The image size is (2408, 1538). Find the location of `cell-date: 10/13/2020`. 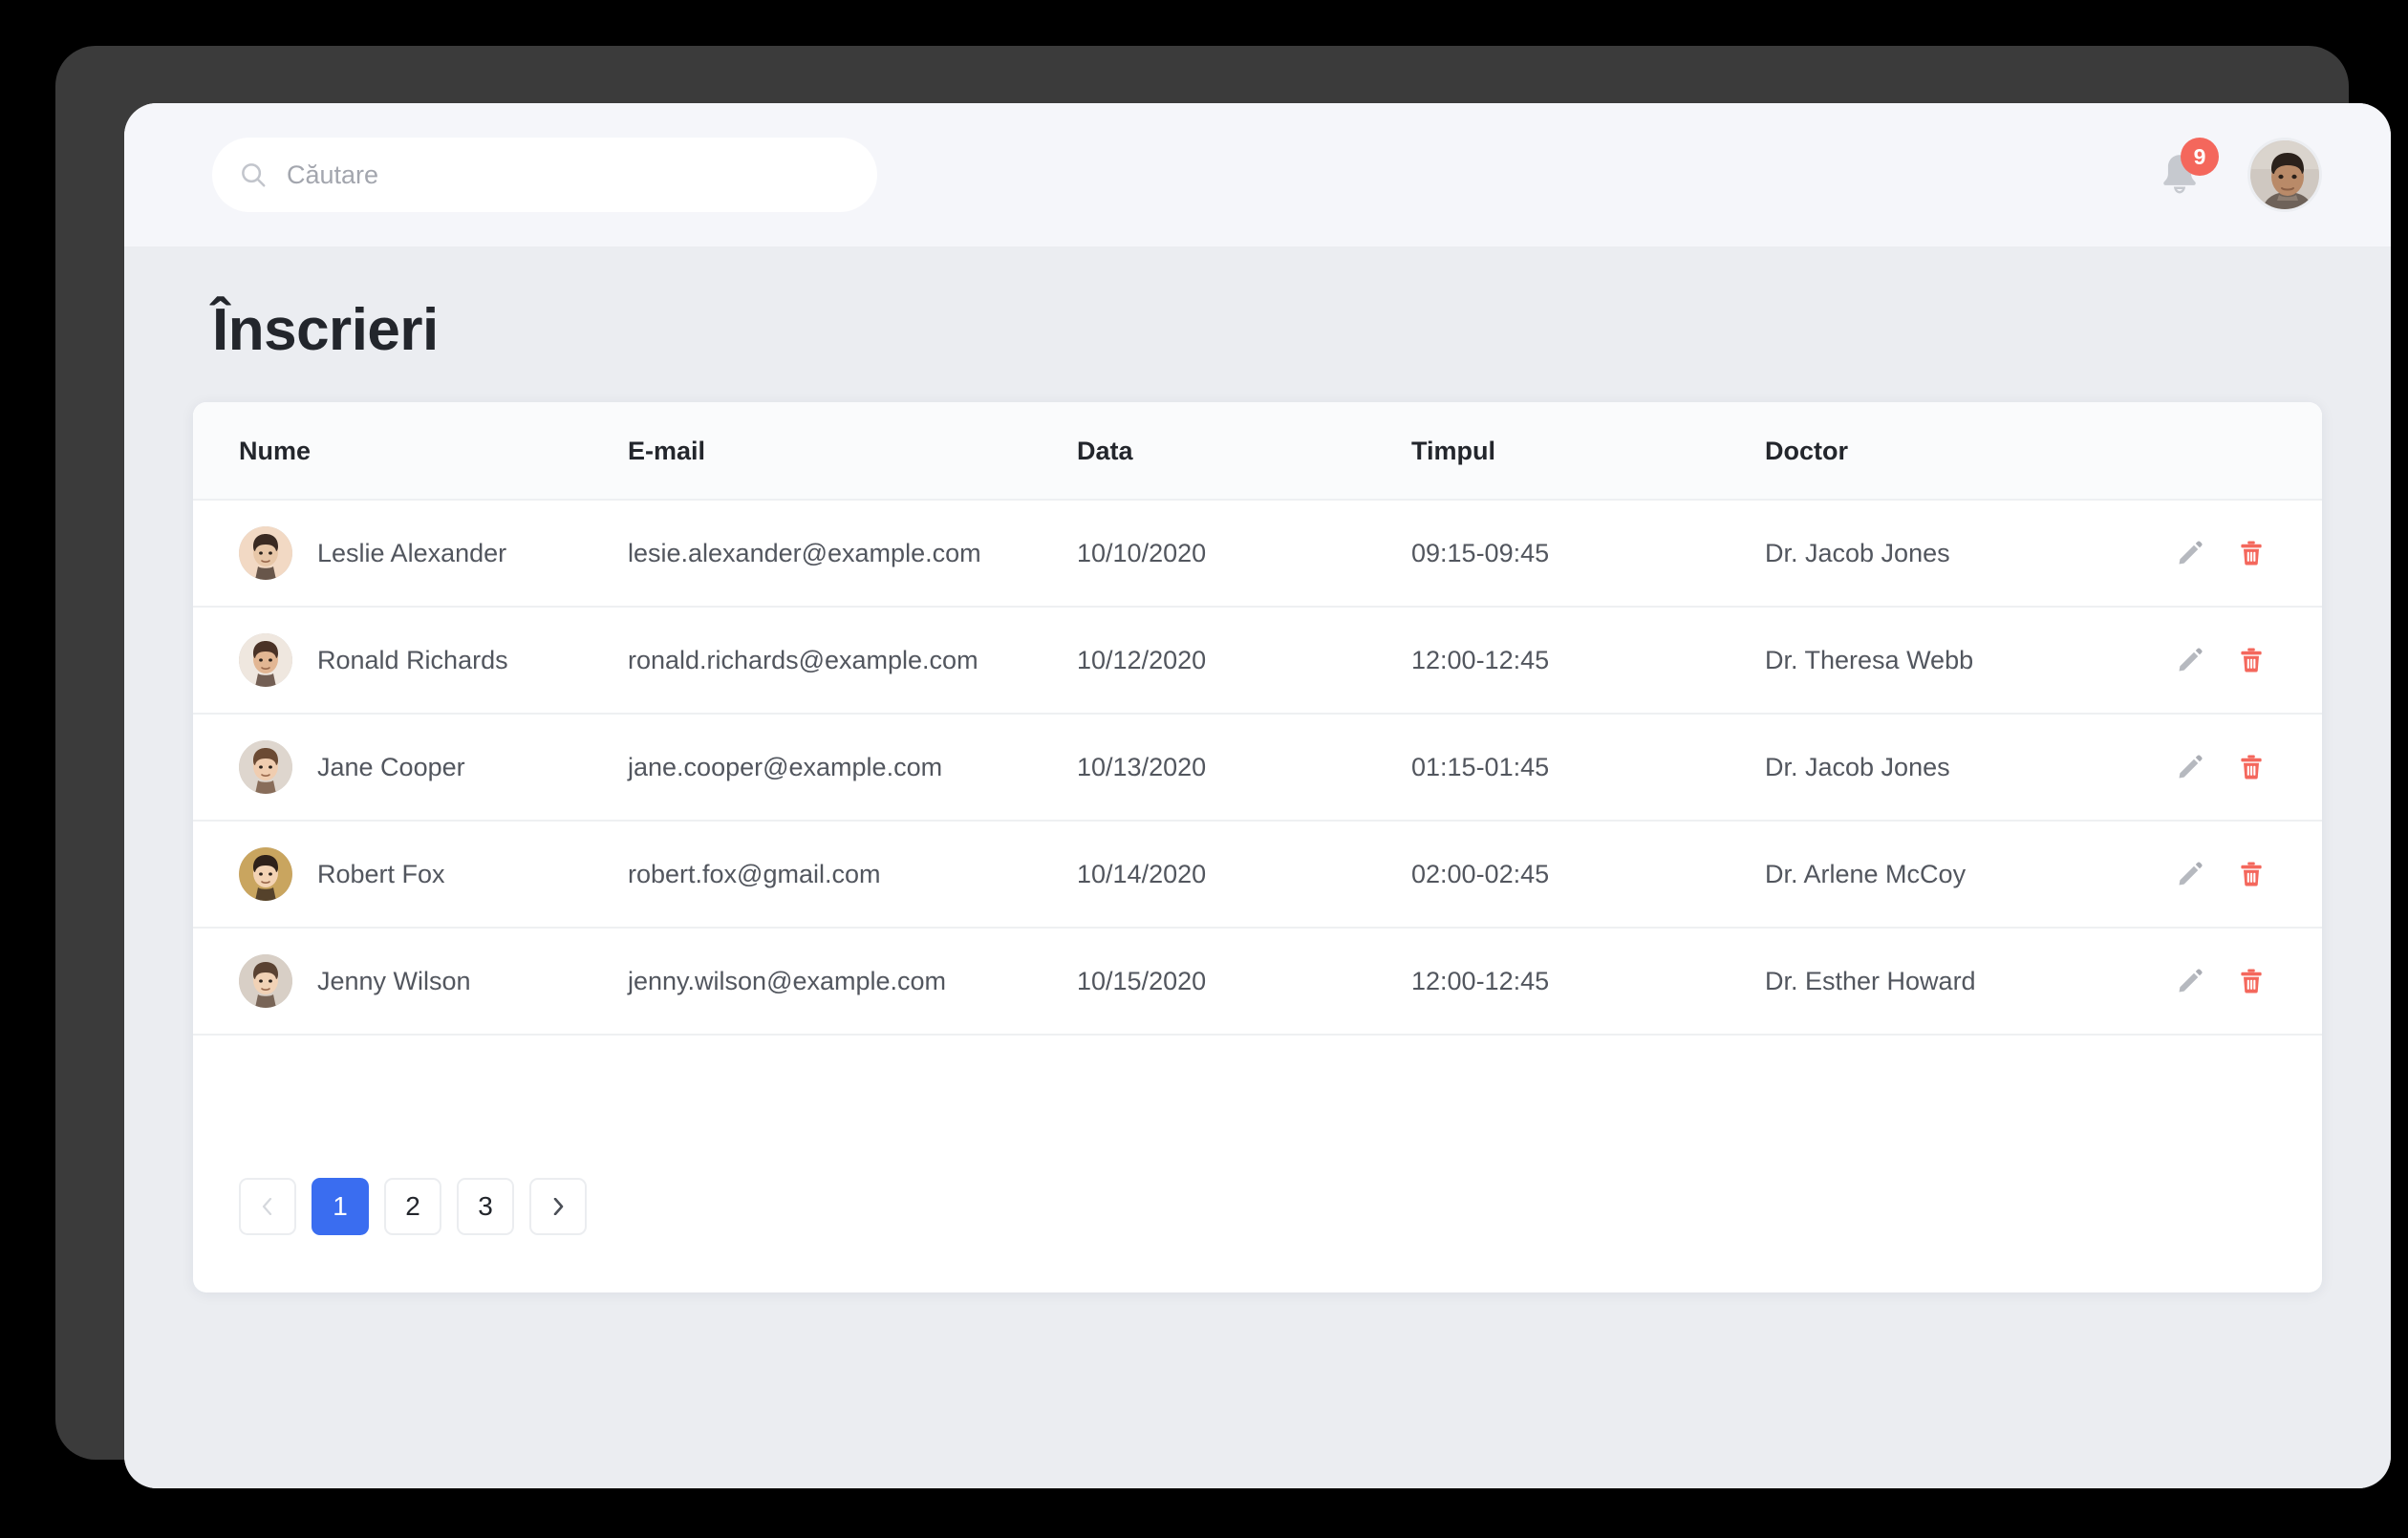

cell-date: 10/13/2020 is located at coordinates (1244, 768).